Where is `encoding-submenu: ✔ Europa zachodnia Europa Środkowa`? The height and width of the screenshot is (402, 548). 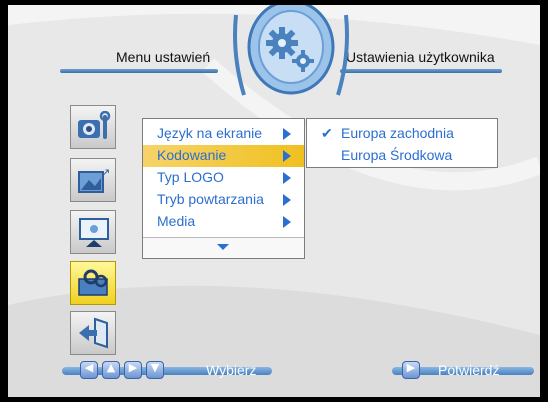
encoding-submenu: ✔ Europa zachodnia Europa Środkowa is located at coordinates (402, 143).